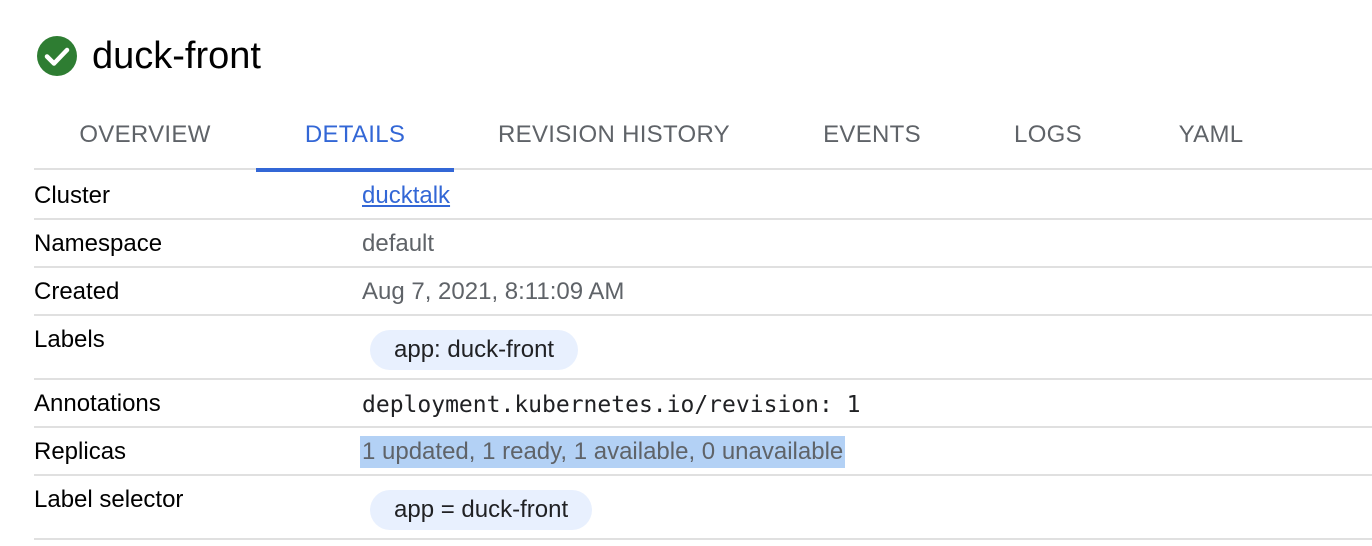 Image resolution: width=1372 pixels, height=546 pixels. I want to click on label-chip: app: duck-front, so click(474, 350).